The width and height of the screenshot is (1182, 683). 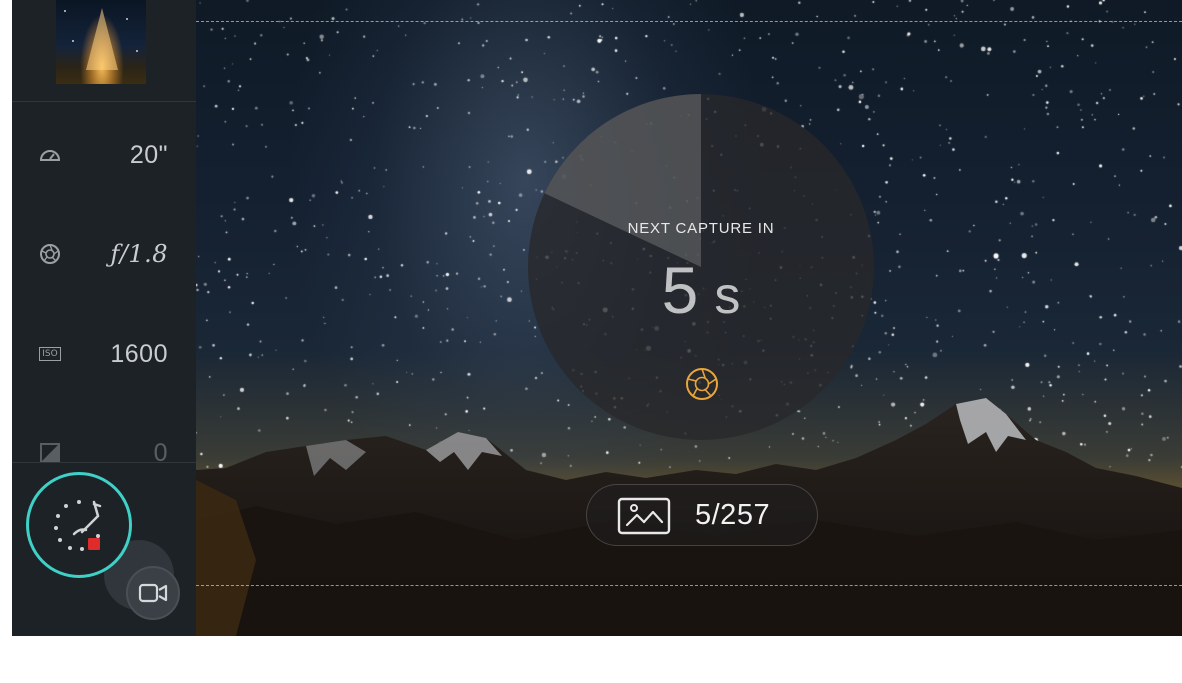 I want to click on sidebar-divider, so click(x=104, y=101).